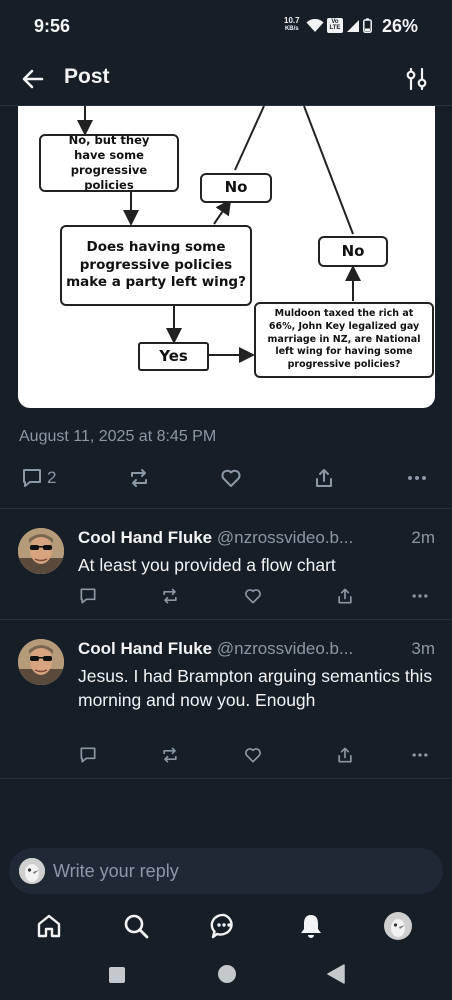  I want to click on chat-icon, so click(221, 926).